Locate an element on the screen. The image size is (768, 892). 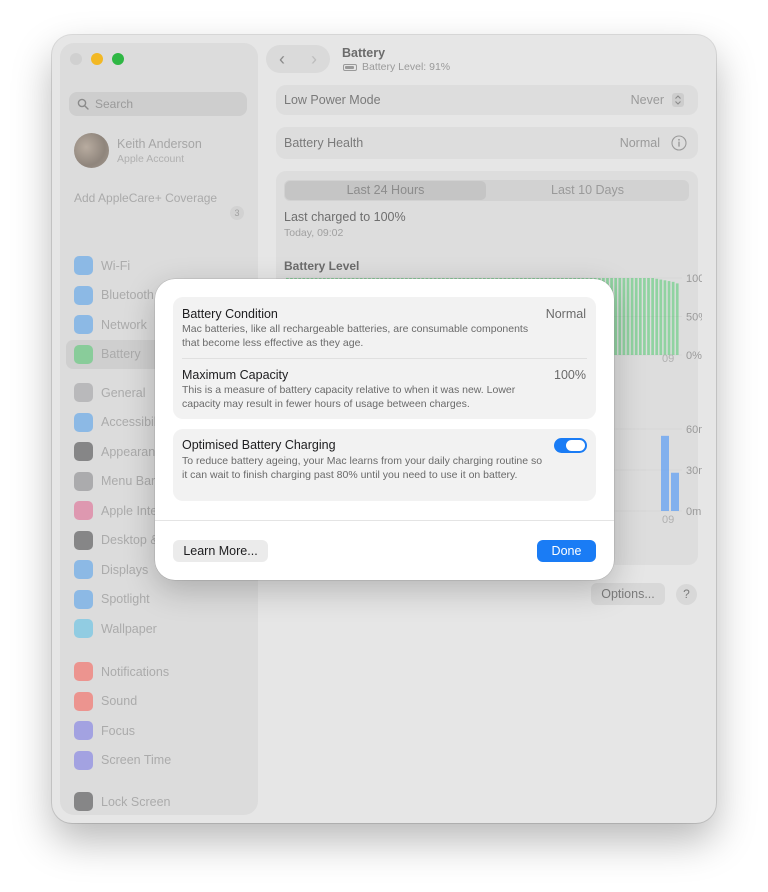
sidebar-item-label: Menu Bar is located at coordinates (128, 481).